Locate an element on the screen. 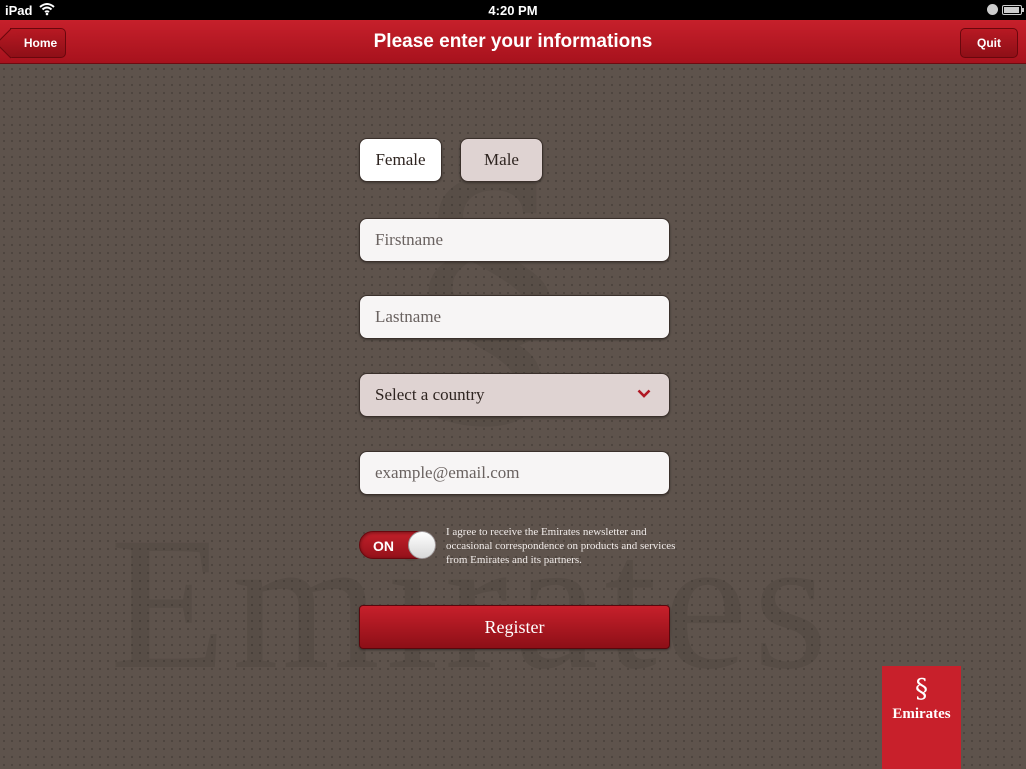 Image resolution: width=1026 pixels, height=769 pixels. gender-female-button: Female is located at coordinates (400, 160).